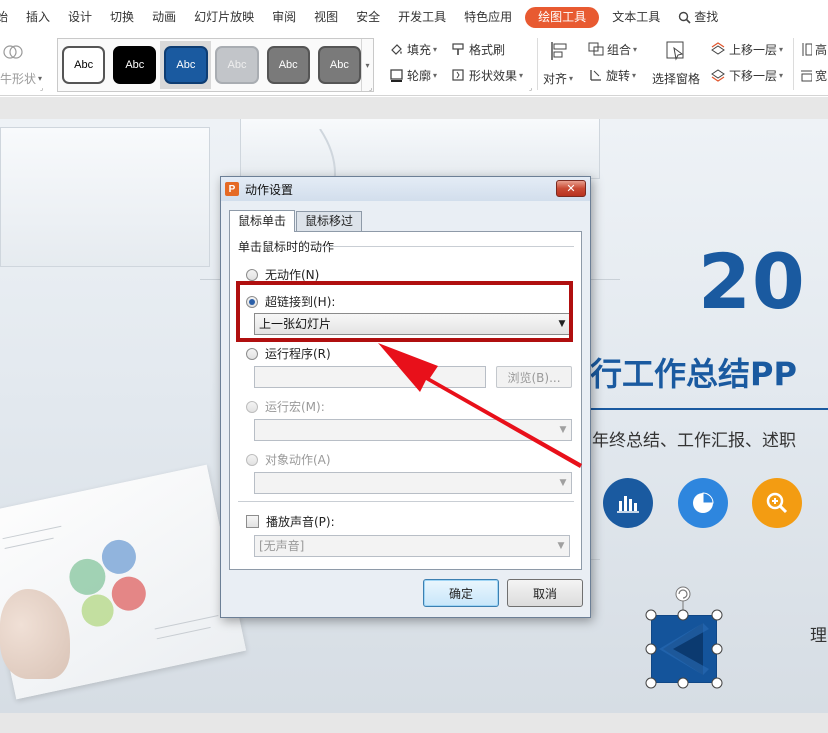  I want to click on format-painter-icon, so click(458, 49).